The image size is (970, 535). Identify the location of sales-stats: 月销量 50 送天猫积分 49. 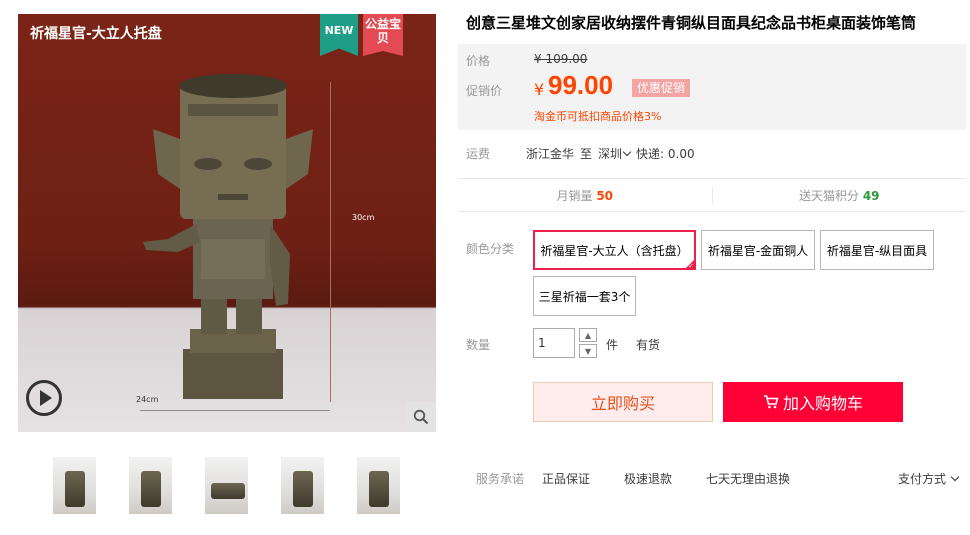
(712, 195).